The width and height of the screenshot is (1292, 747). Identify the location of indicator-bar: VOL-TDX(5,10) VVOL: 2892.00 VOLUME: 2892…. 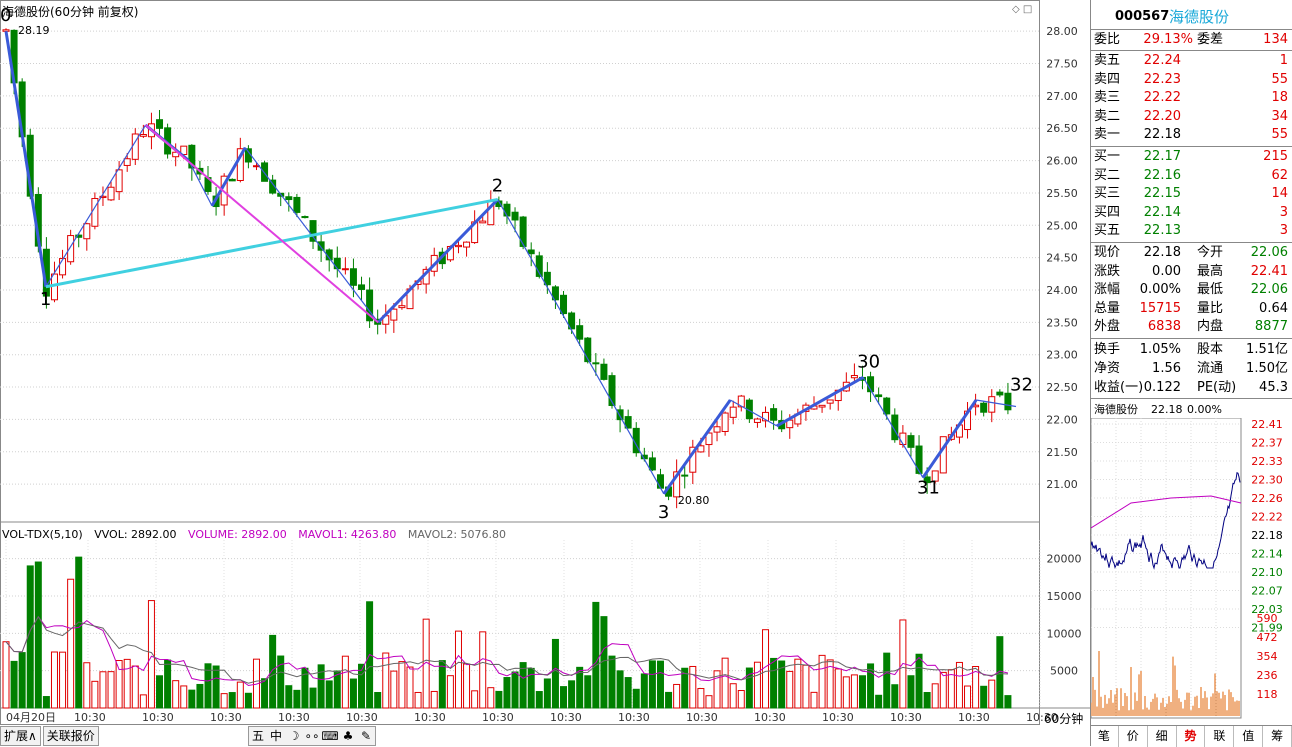
(258, 534).